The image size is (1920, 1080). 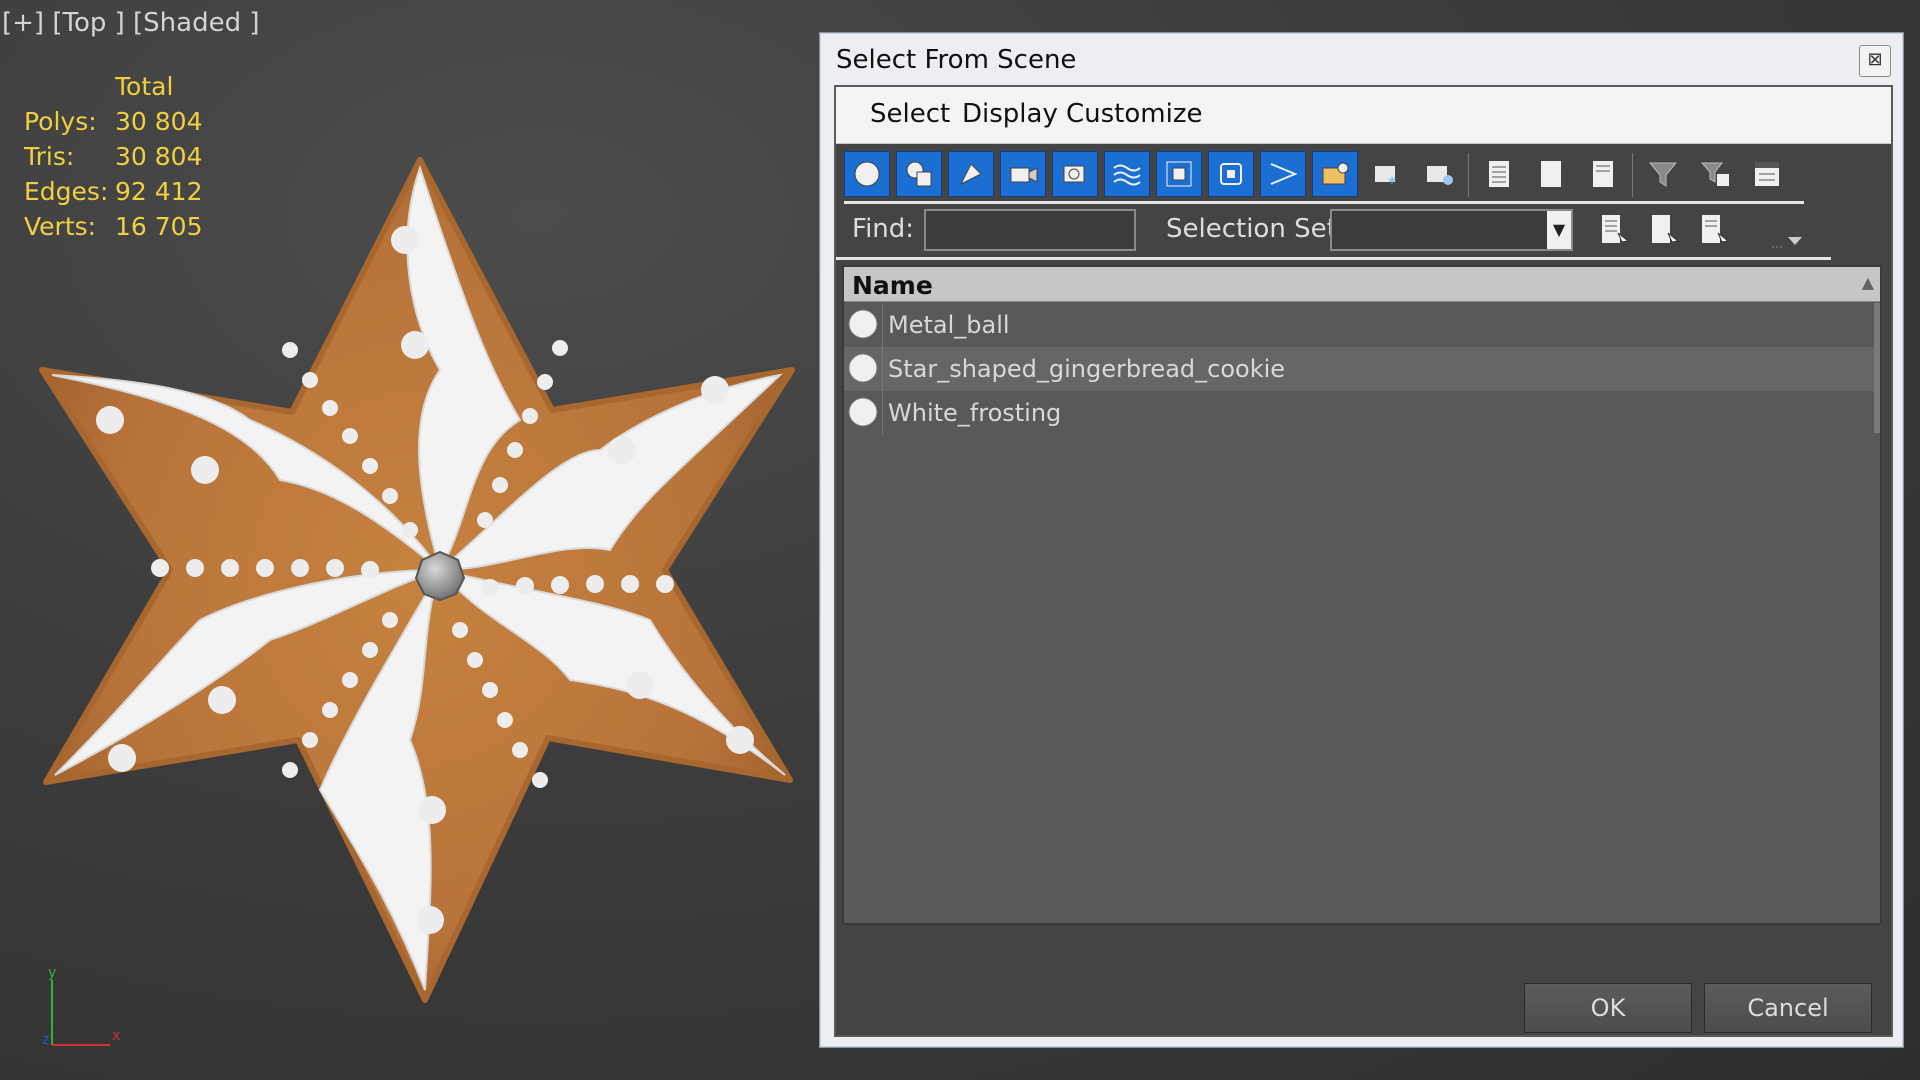 What do you see at coordinates (1788, 1008) in the screenshot?
I see `cancel-button: Cancel` at bounding box center [1788, 1008].